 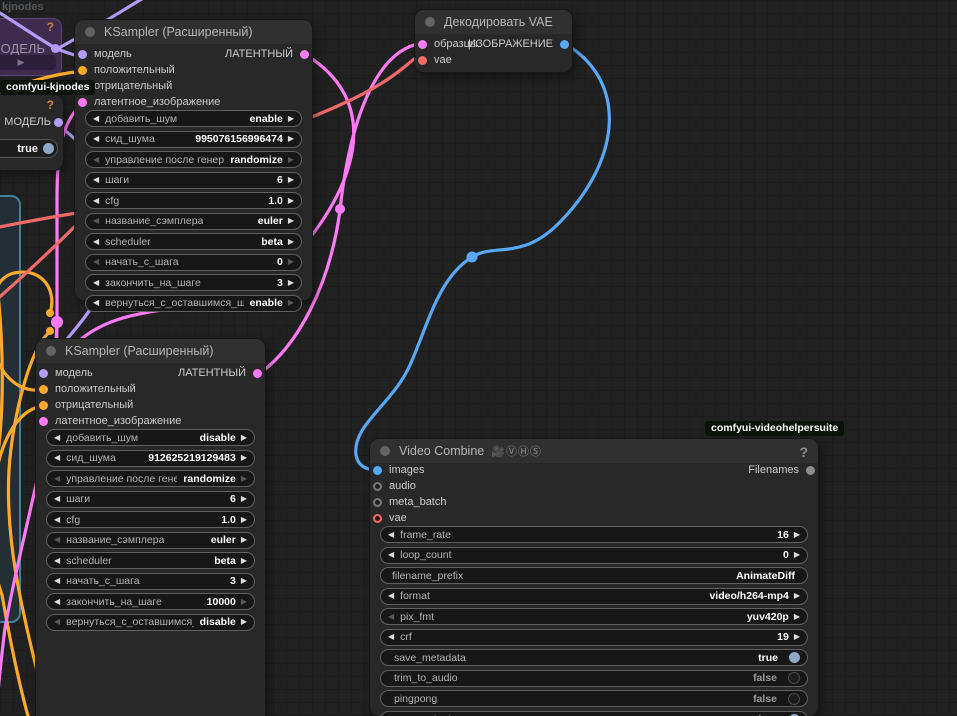 I want to click on widget-save_output: save_outputtrue, so click(x=594, y=713).